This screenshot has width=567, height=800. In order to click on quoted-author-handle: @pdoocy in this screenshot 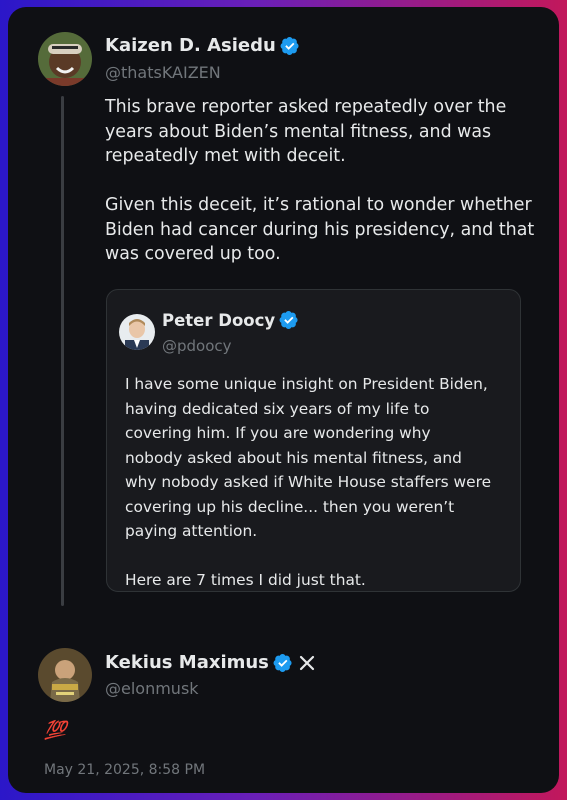, I will do `click(197, 346)`.